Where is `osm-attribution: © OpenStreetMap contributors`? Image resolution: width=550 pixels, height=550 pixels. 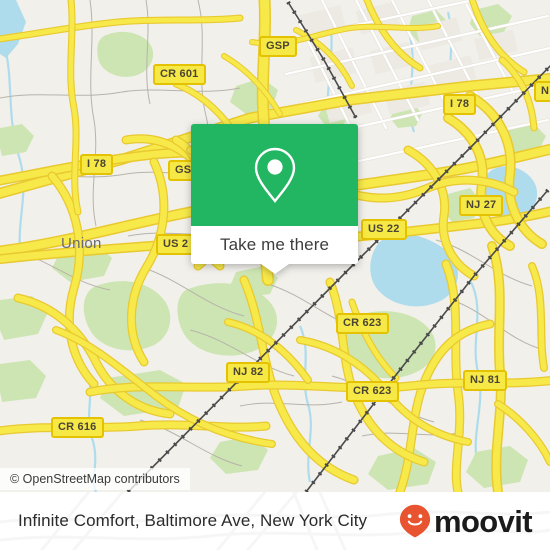 osm-attribution: © OpenStreetMap contributors is located at coordinates (95, 479).